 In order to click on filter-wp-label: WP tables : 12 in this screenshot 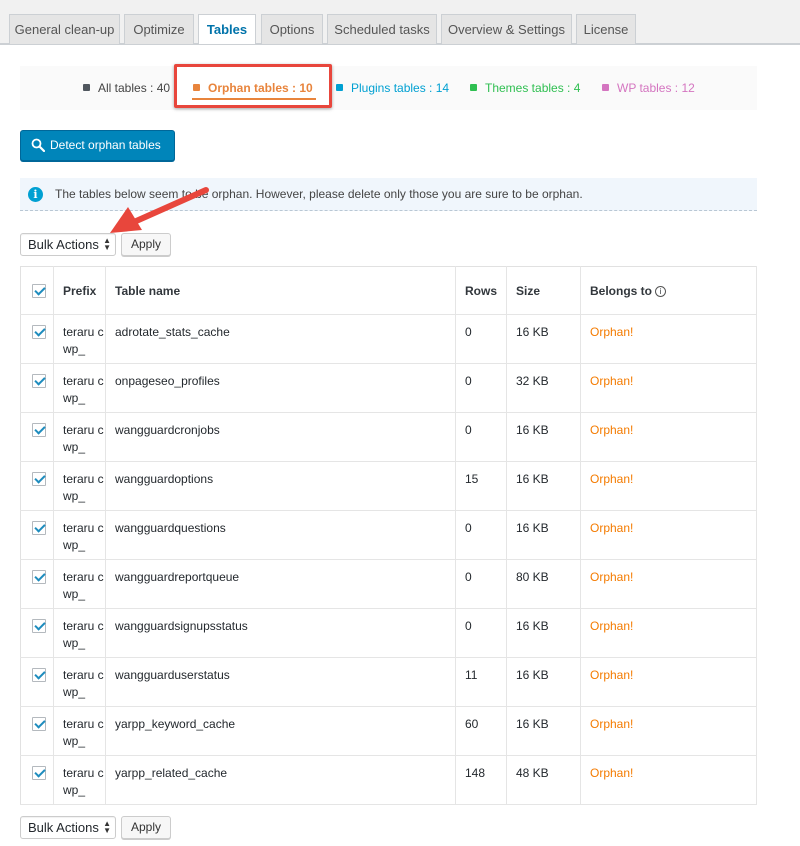, I will do `click(656, 88)`.